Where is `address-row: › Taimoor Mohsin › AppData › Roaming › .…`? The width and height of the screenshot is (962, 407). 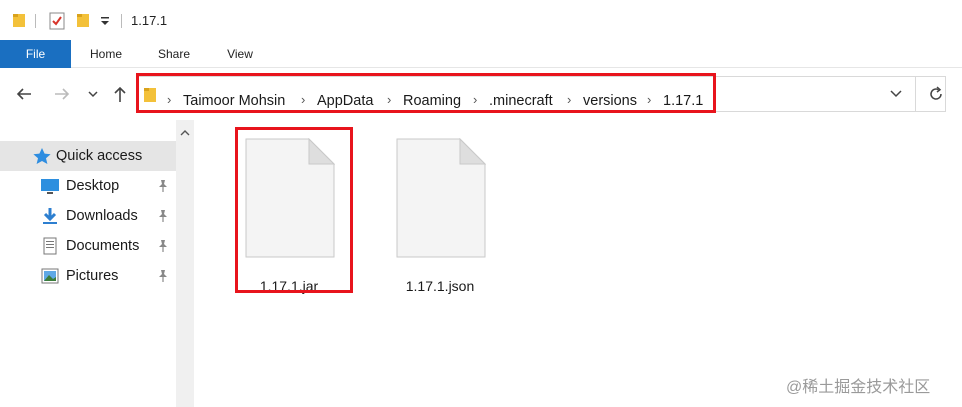 address-row: › Taimoor Mohsin › AppData › Roaming › .… is located at coordinates (481, 94).